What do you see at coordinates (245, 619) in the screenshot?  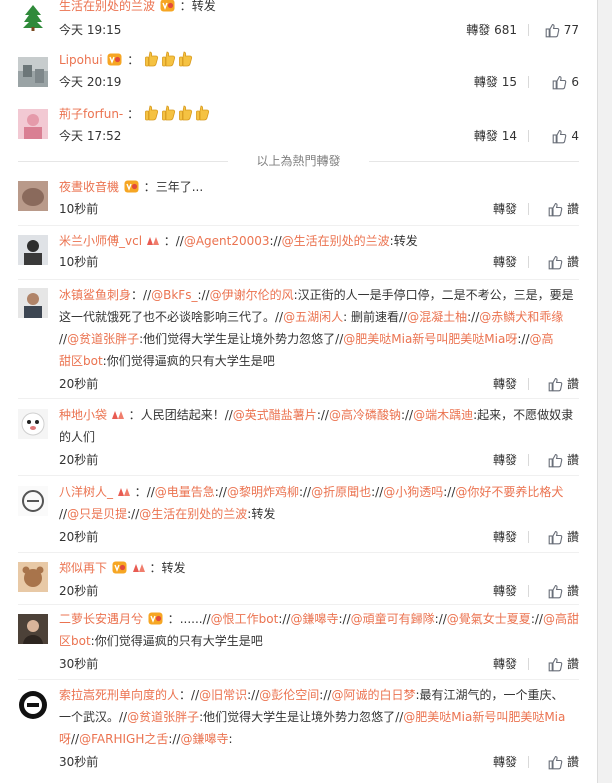 I see `mention-link: @恨工作bot` at bounding box center [245, 619].